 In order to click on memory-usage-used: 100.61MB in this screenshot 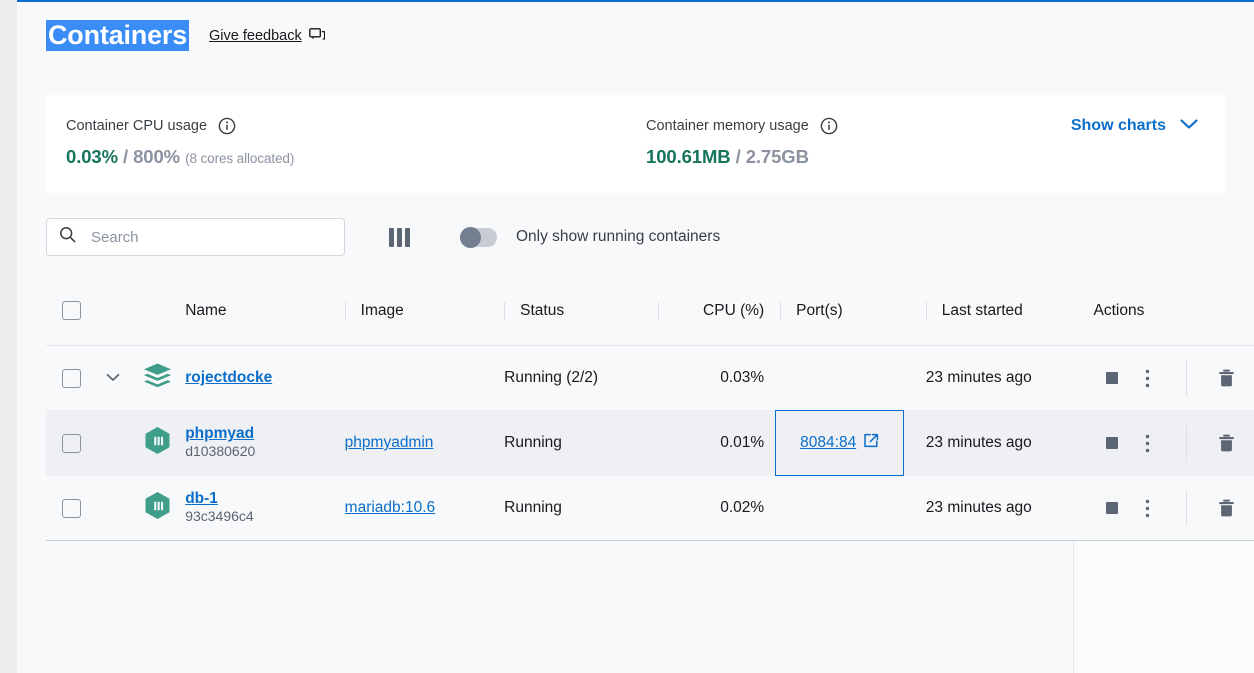, I will do `click(688, 156)`.